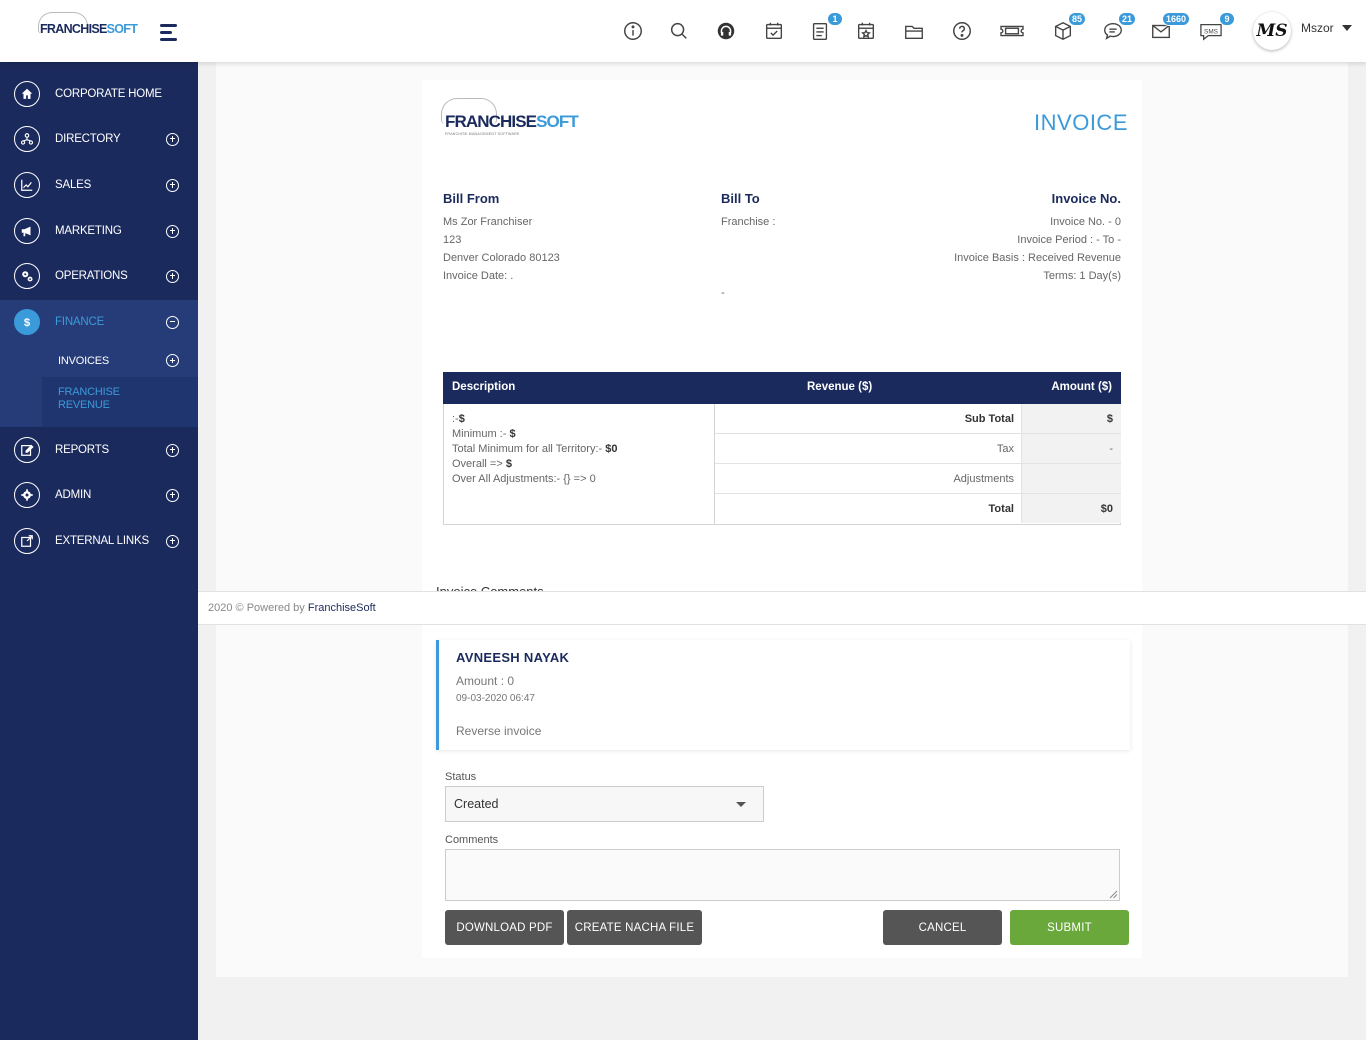  Describe the element at coordinates (1113, 894) in the screenshot. I see `resize-grip-icon` at that location.